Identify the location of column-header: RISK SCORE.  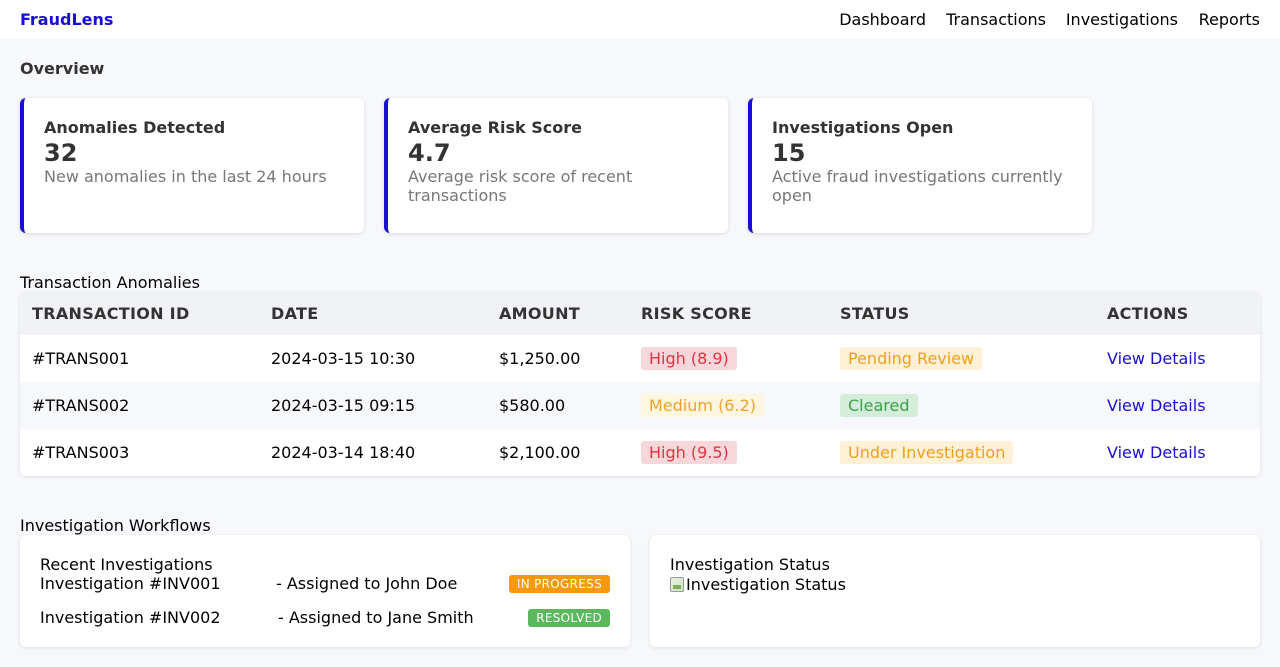
(728, 313).